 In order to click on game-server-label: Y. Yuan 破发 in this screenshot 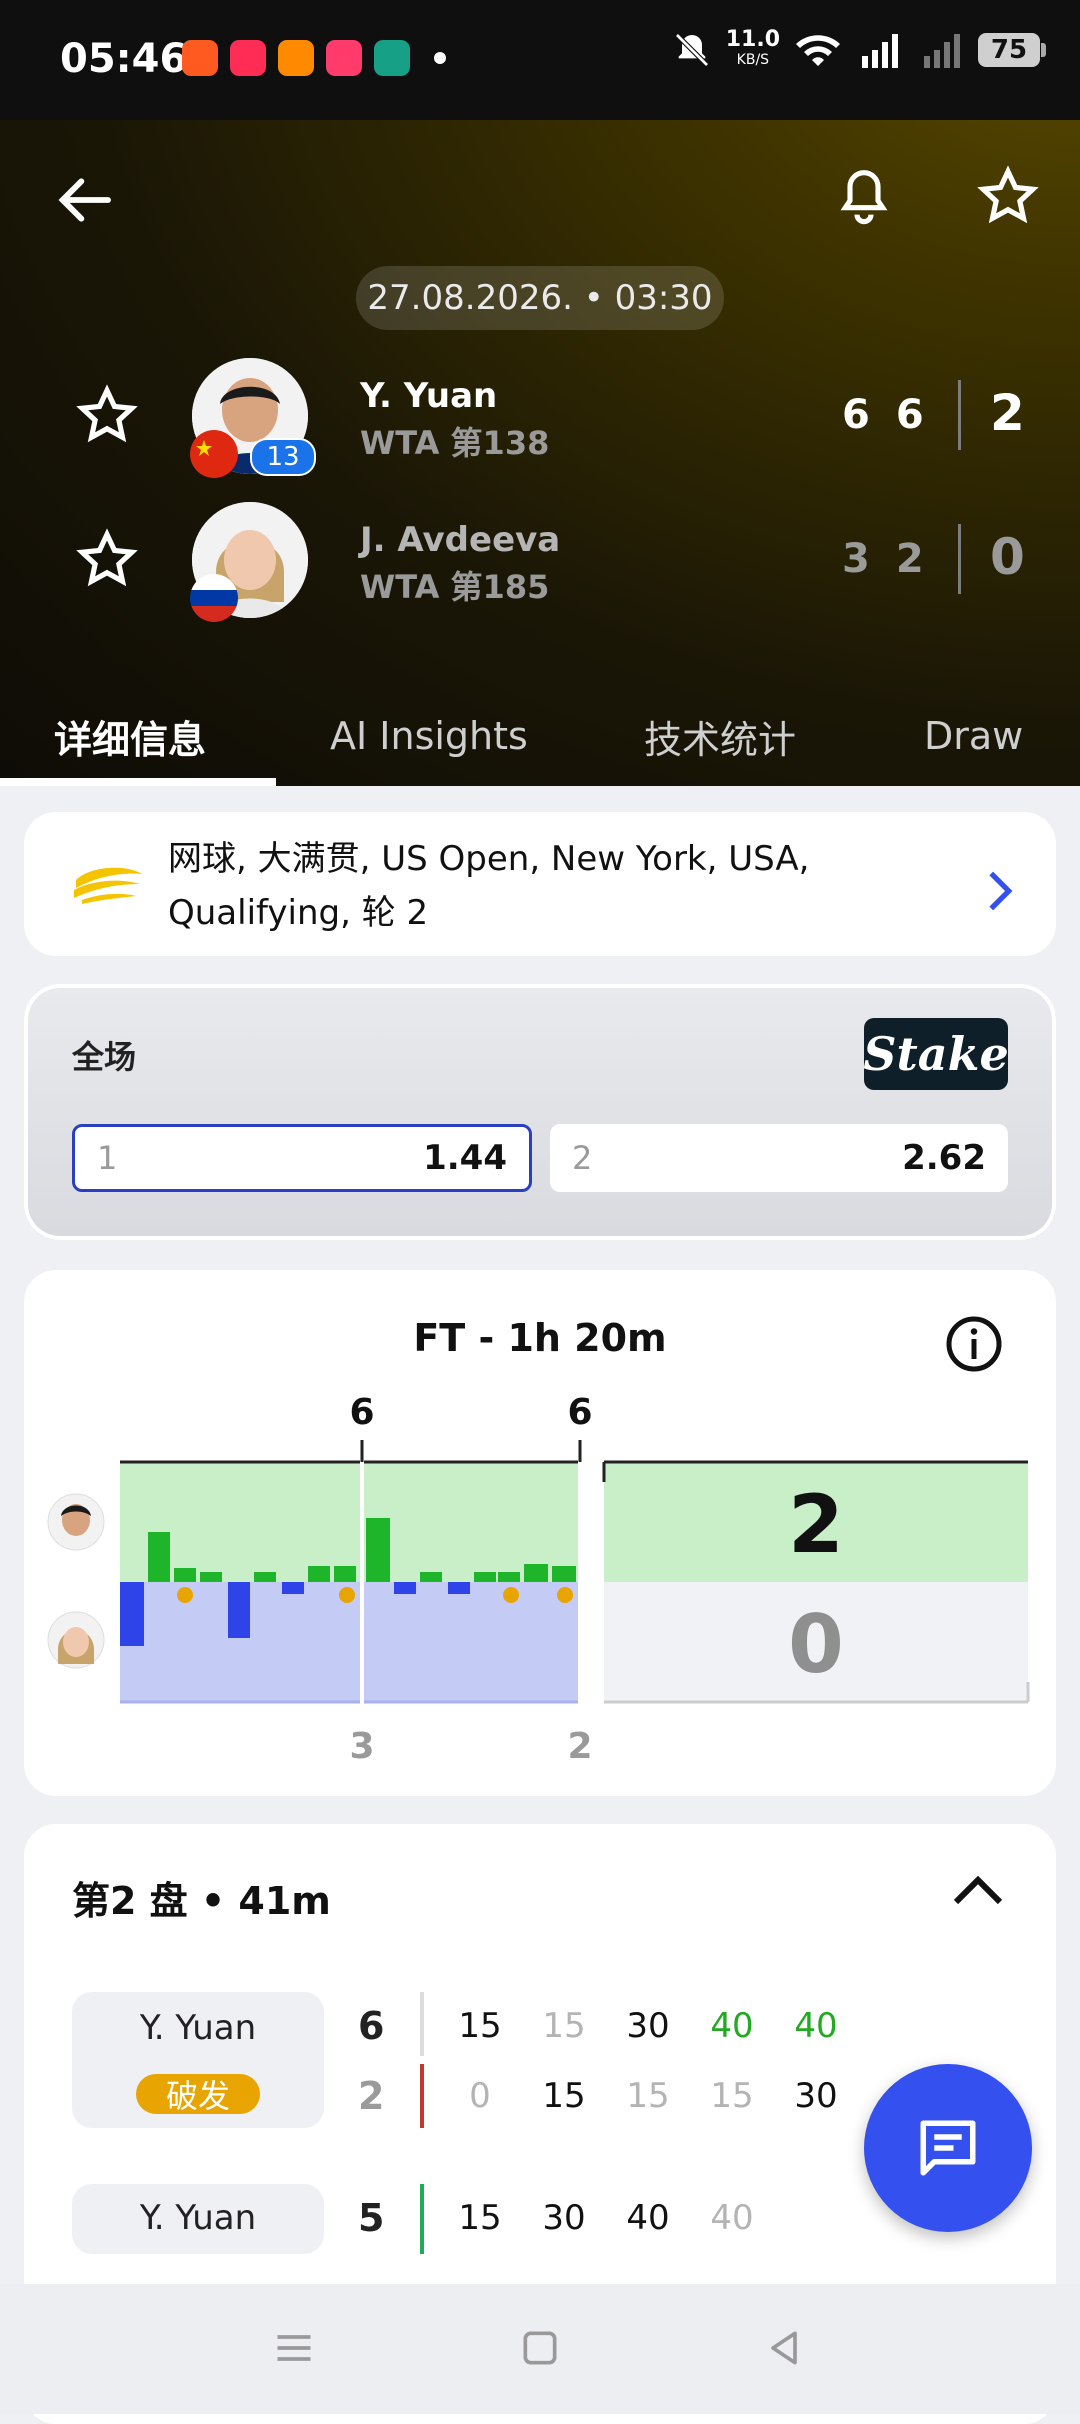, I will do `click(198, 2060)`.